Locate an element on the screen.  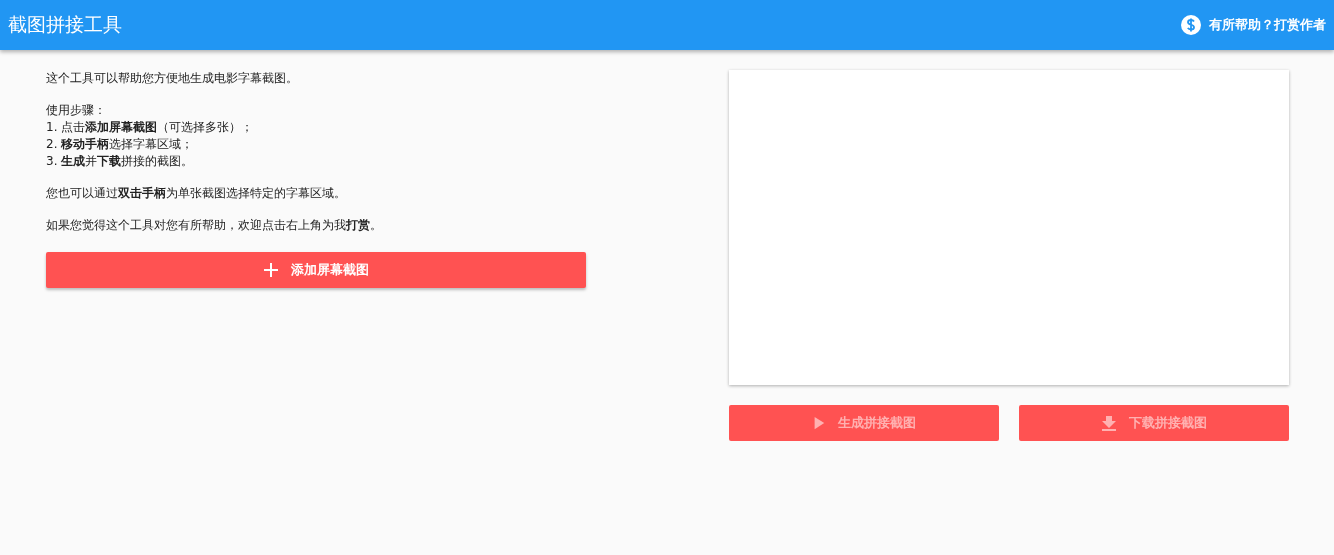
text-line: 使用步骤： is located at coordinates (76, 110).